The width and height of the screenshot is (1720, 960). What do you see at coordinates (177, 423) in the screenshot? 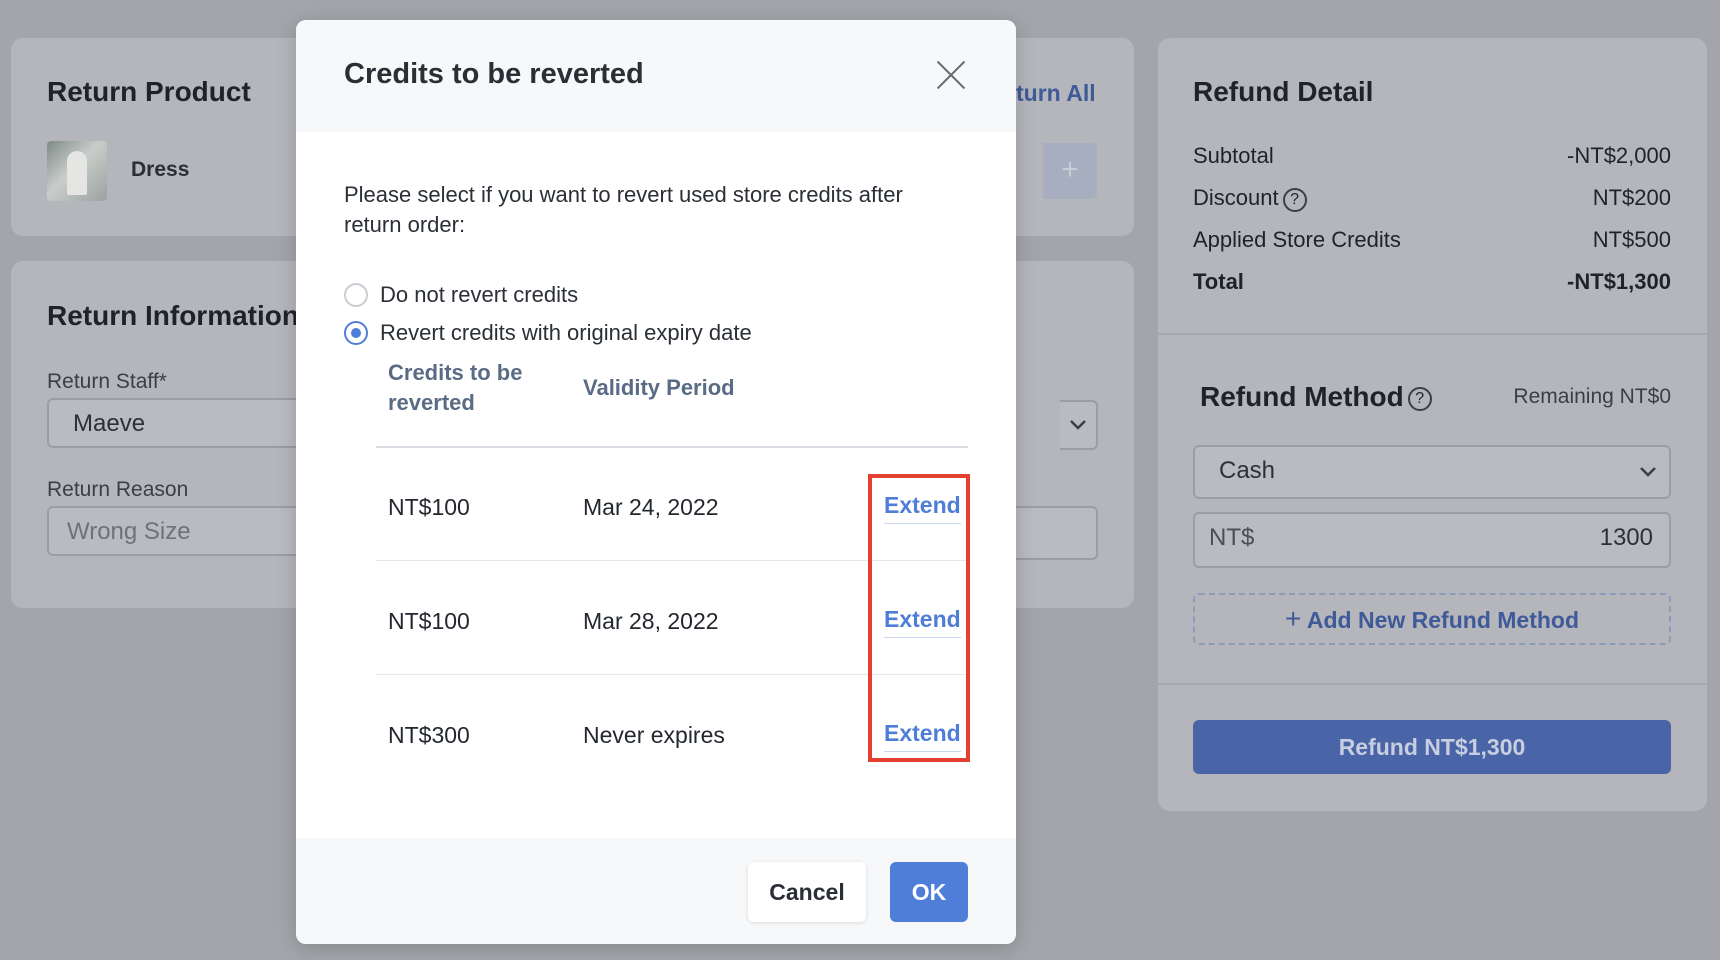
I see `return-staff-select: Maeve` at bounding box center [177, 423].